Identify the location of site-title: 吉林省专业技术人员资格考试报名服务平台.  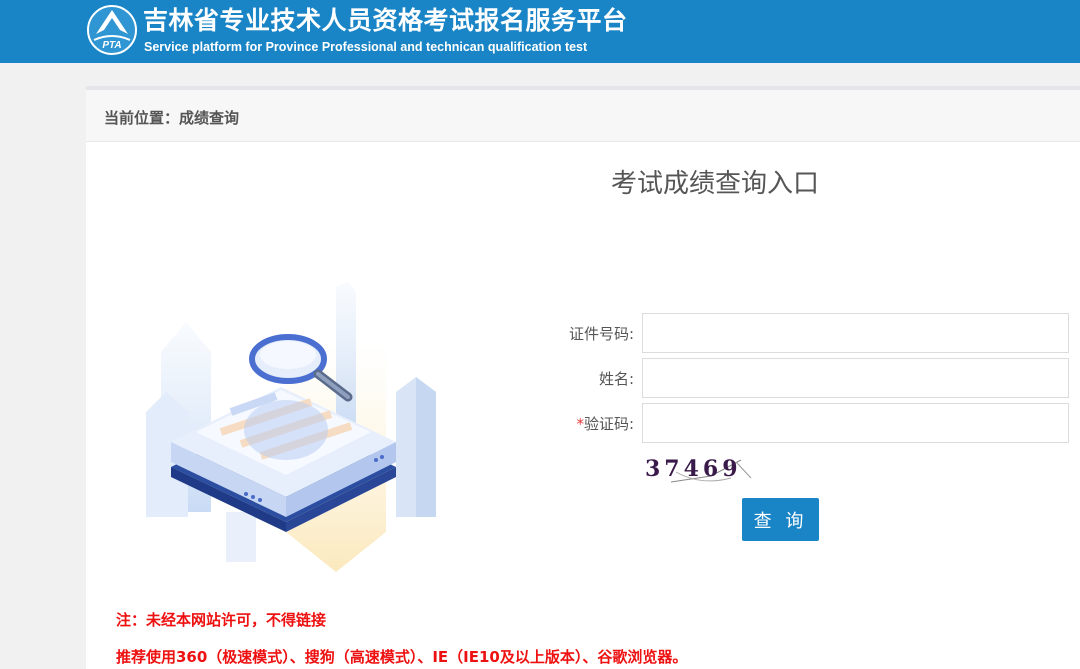
(385, 20).